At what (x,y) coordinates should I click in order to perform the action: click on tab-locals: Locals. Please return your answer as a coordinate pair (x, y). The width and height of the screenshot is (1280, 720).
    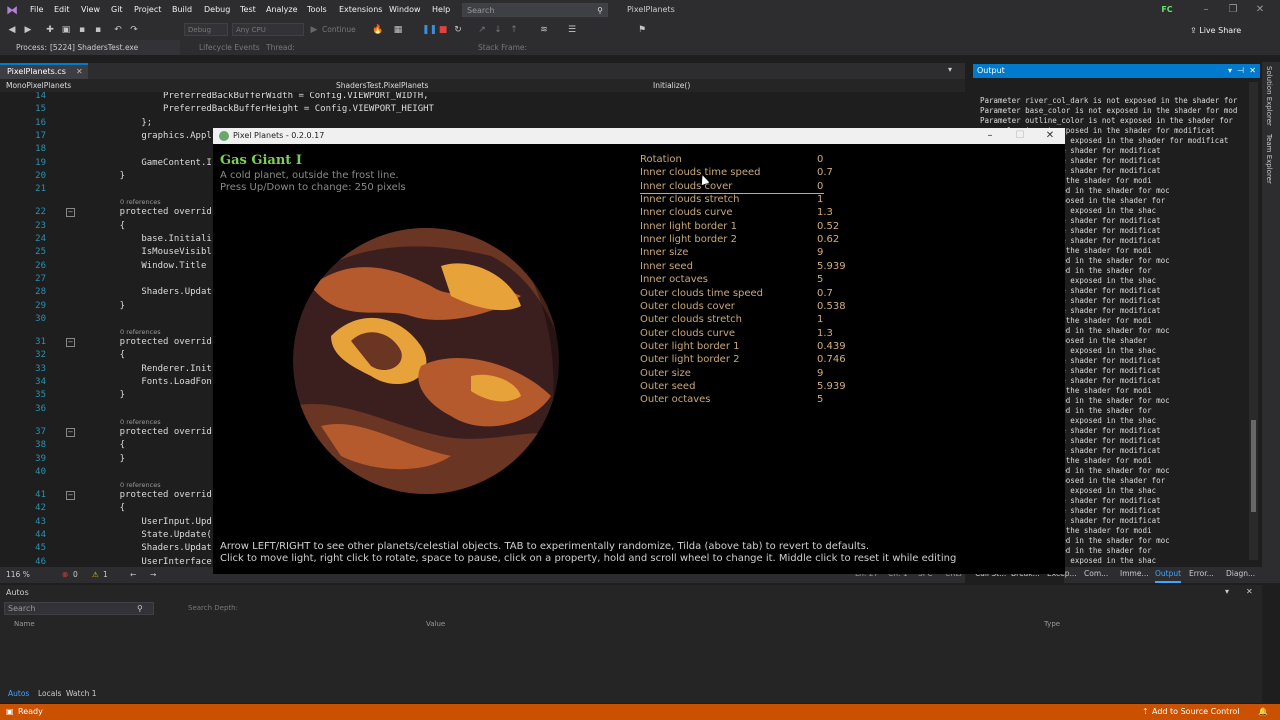
    Looking at the image, I should click on (49, 693).